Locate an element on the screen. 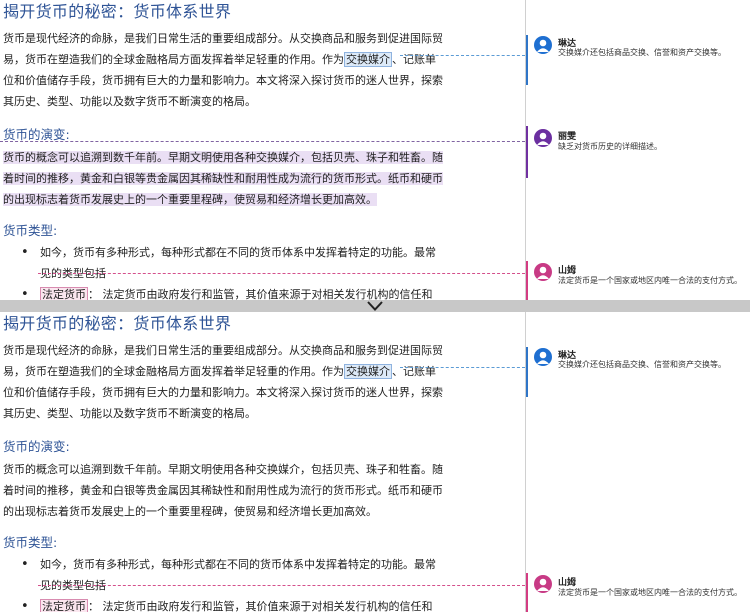  pane-splitter is located at coordinates (375, 306).